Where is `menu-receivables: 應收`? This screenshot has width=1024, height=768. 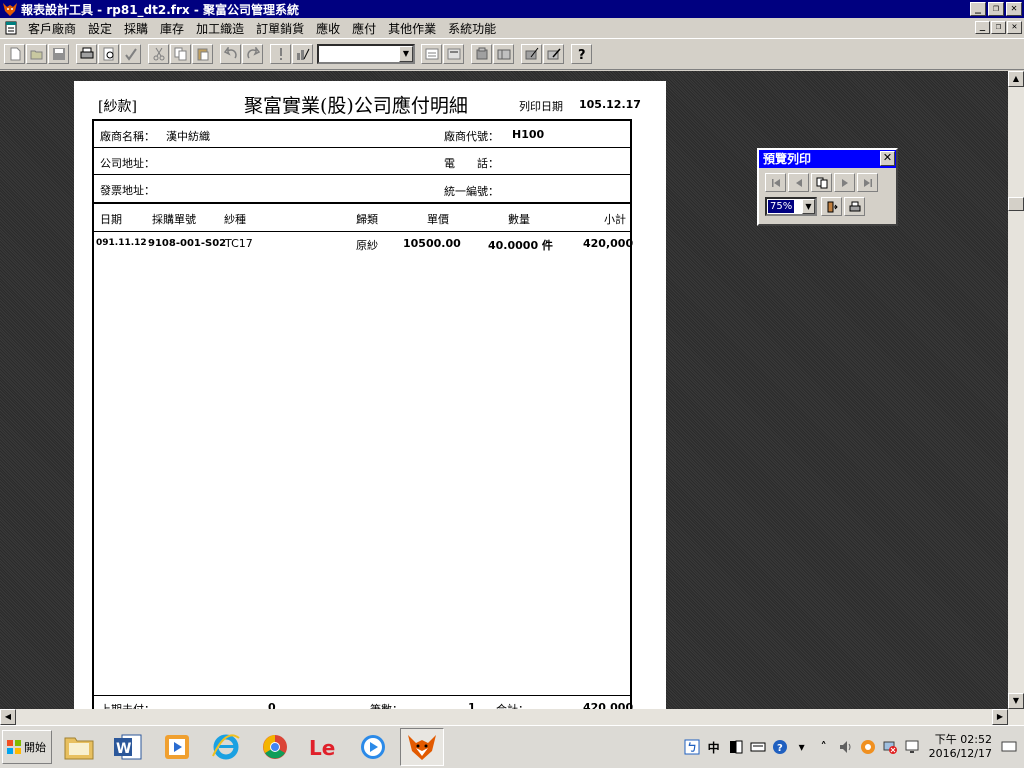
menu-receivables: 應收 is located at coordinates (328, 28).